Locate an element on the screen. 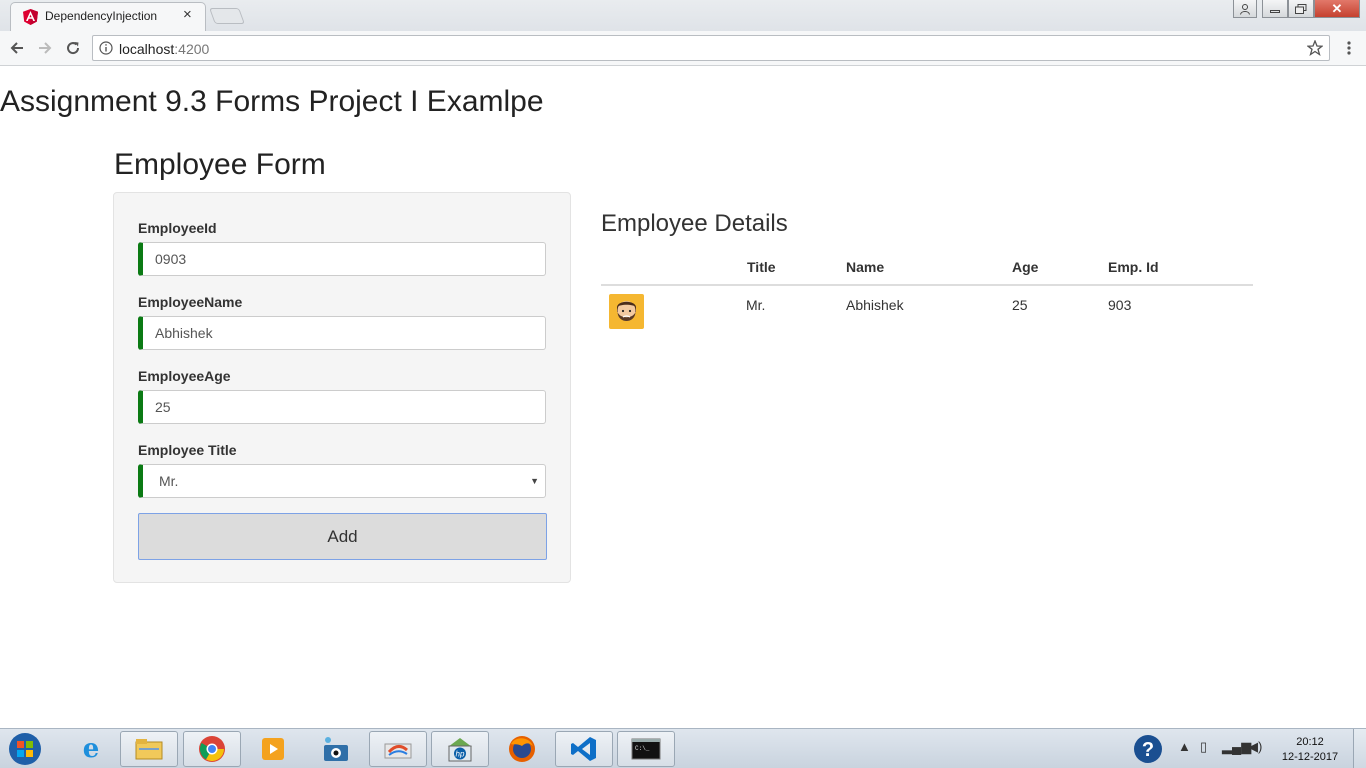 This screenshot has width=1366, height=768. taskbar-hp: hp is located at coordinates (460, 749).